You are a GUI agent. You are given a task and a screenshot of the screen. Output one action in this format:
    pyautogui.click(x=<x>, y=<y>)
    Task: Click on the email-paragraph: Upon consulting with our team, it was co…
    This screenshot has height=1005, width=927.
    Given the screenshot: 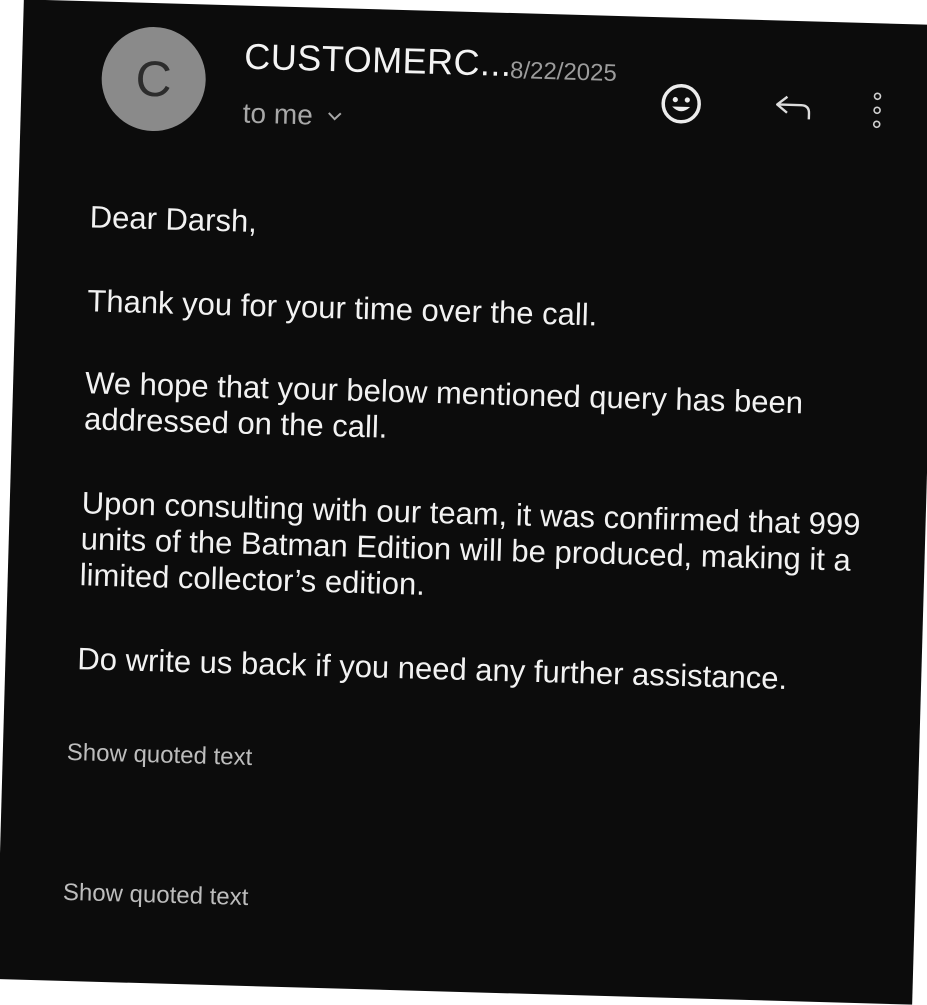 What is the action you would take?
    pyautogui.click(x=470, y=543)
    